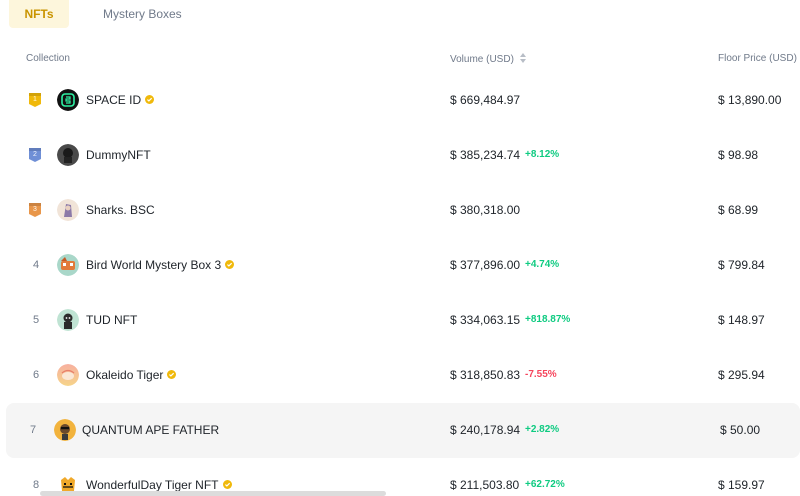 Image resolution: width=800 pixels, height=496 pixels. Describe the element at coordinates (65, 430) in the screenshot. I see `quantum-ape-avatar` at that location.